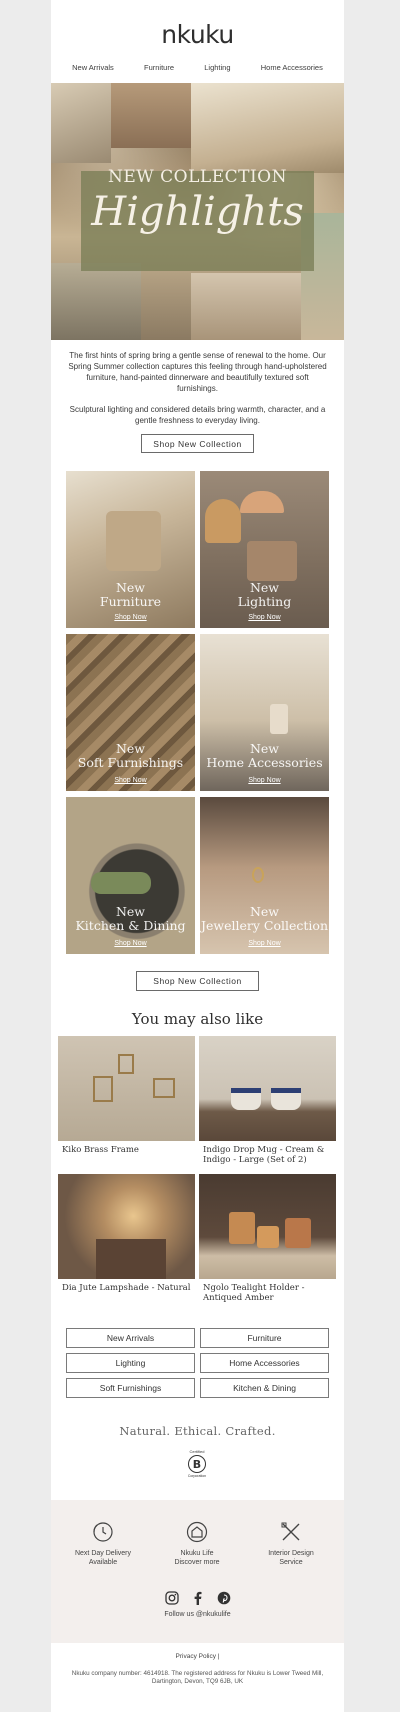 The height and width of the screenshot is (1712, 400). Describe the element at coordinates (291, 1553) in the screenshot. I see `feature-line1: Interior Design` at that location.